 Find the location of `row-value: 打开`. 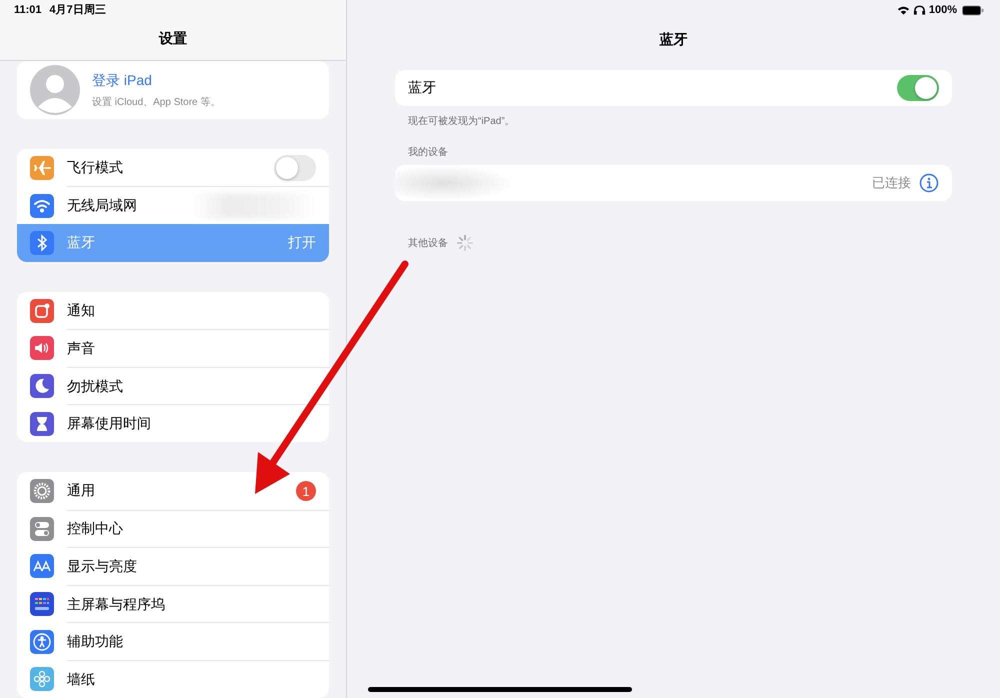

row-value: 打开 is located at coordinates (302, 243).